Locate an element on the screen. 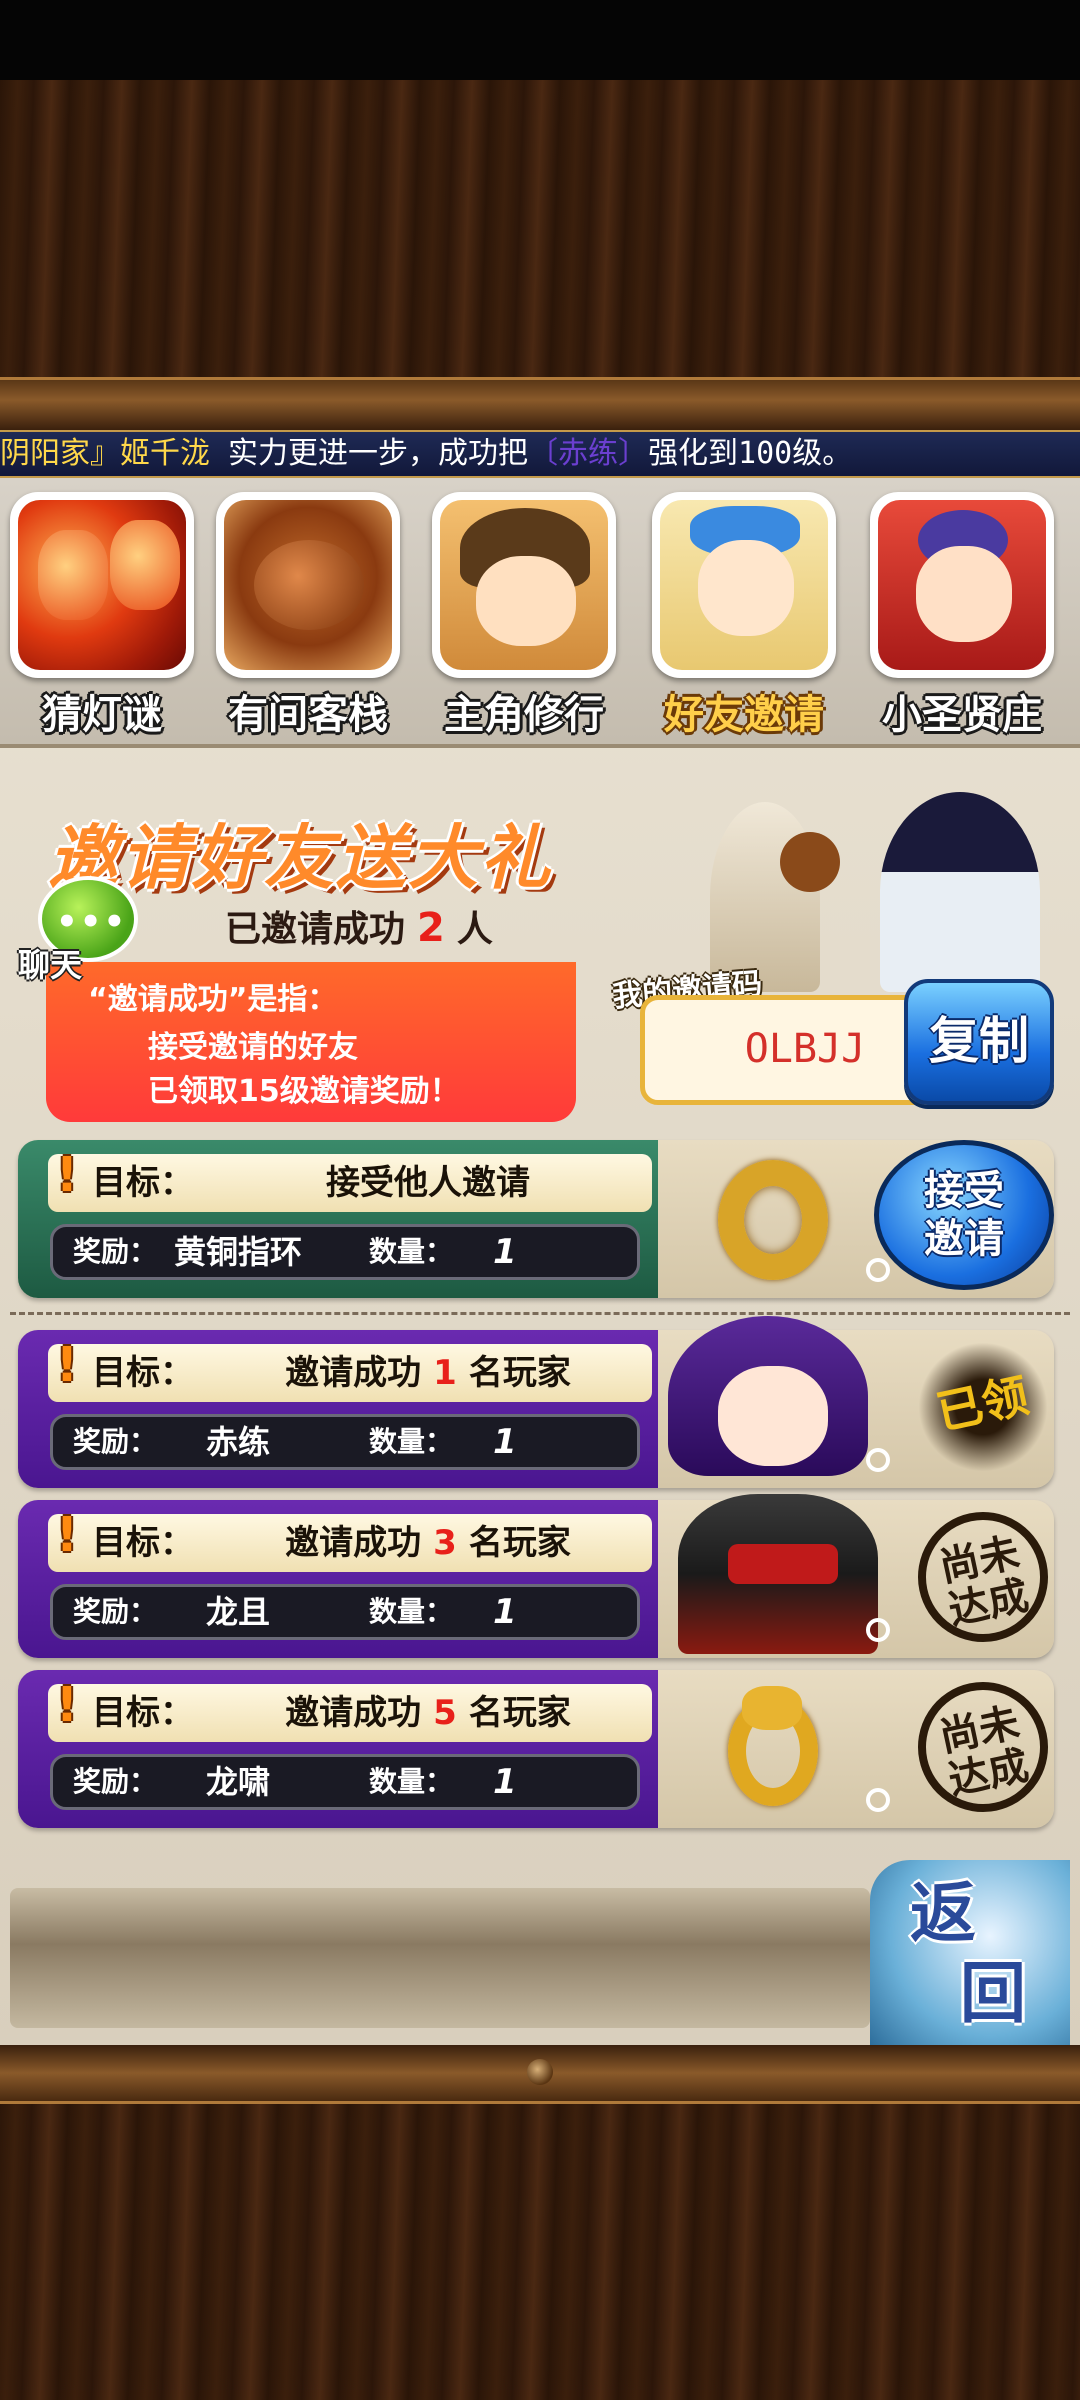 The height and width of the screenshot is (2400, 1080). tab-protagonist-training: 主角修行 is located at coordinates (524, 617).